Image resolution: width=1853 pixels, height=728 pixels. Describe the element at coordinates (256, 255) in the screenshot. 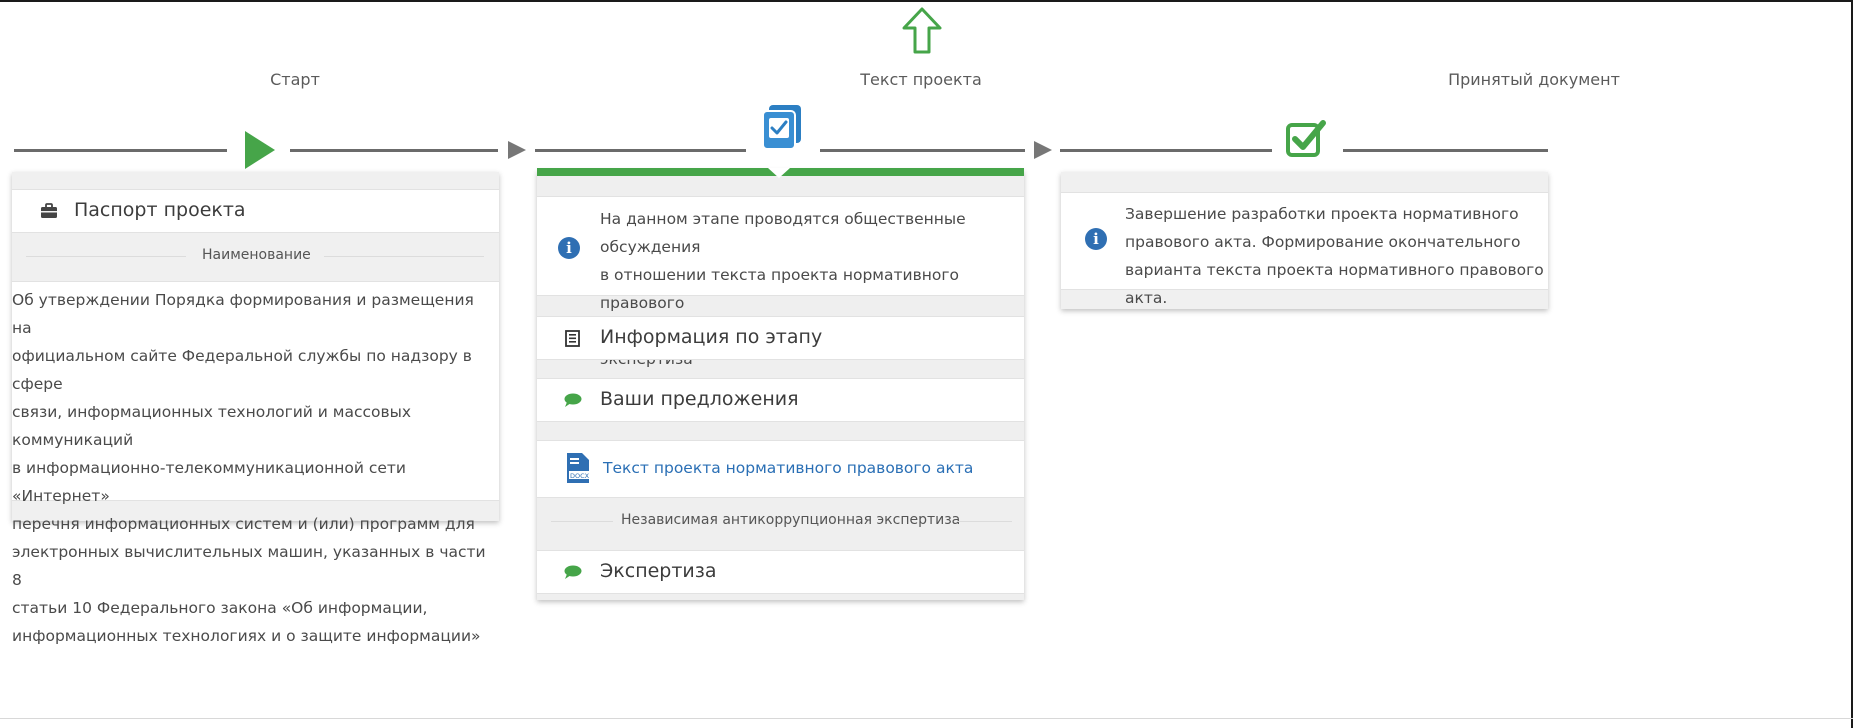

I see `name-label: Наименование` at that location.